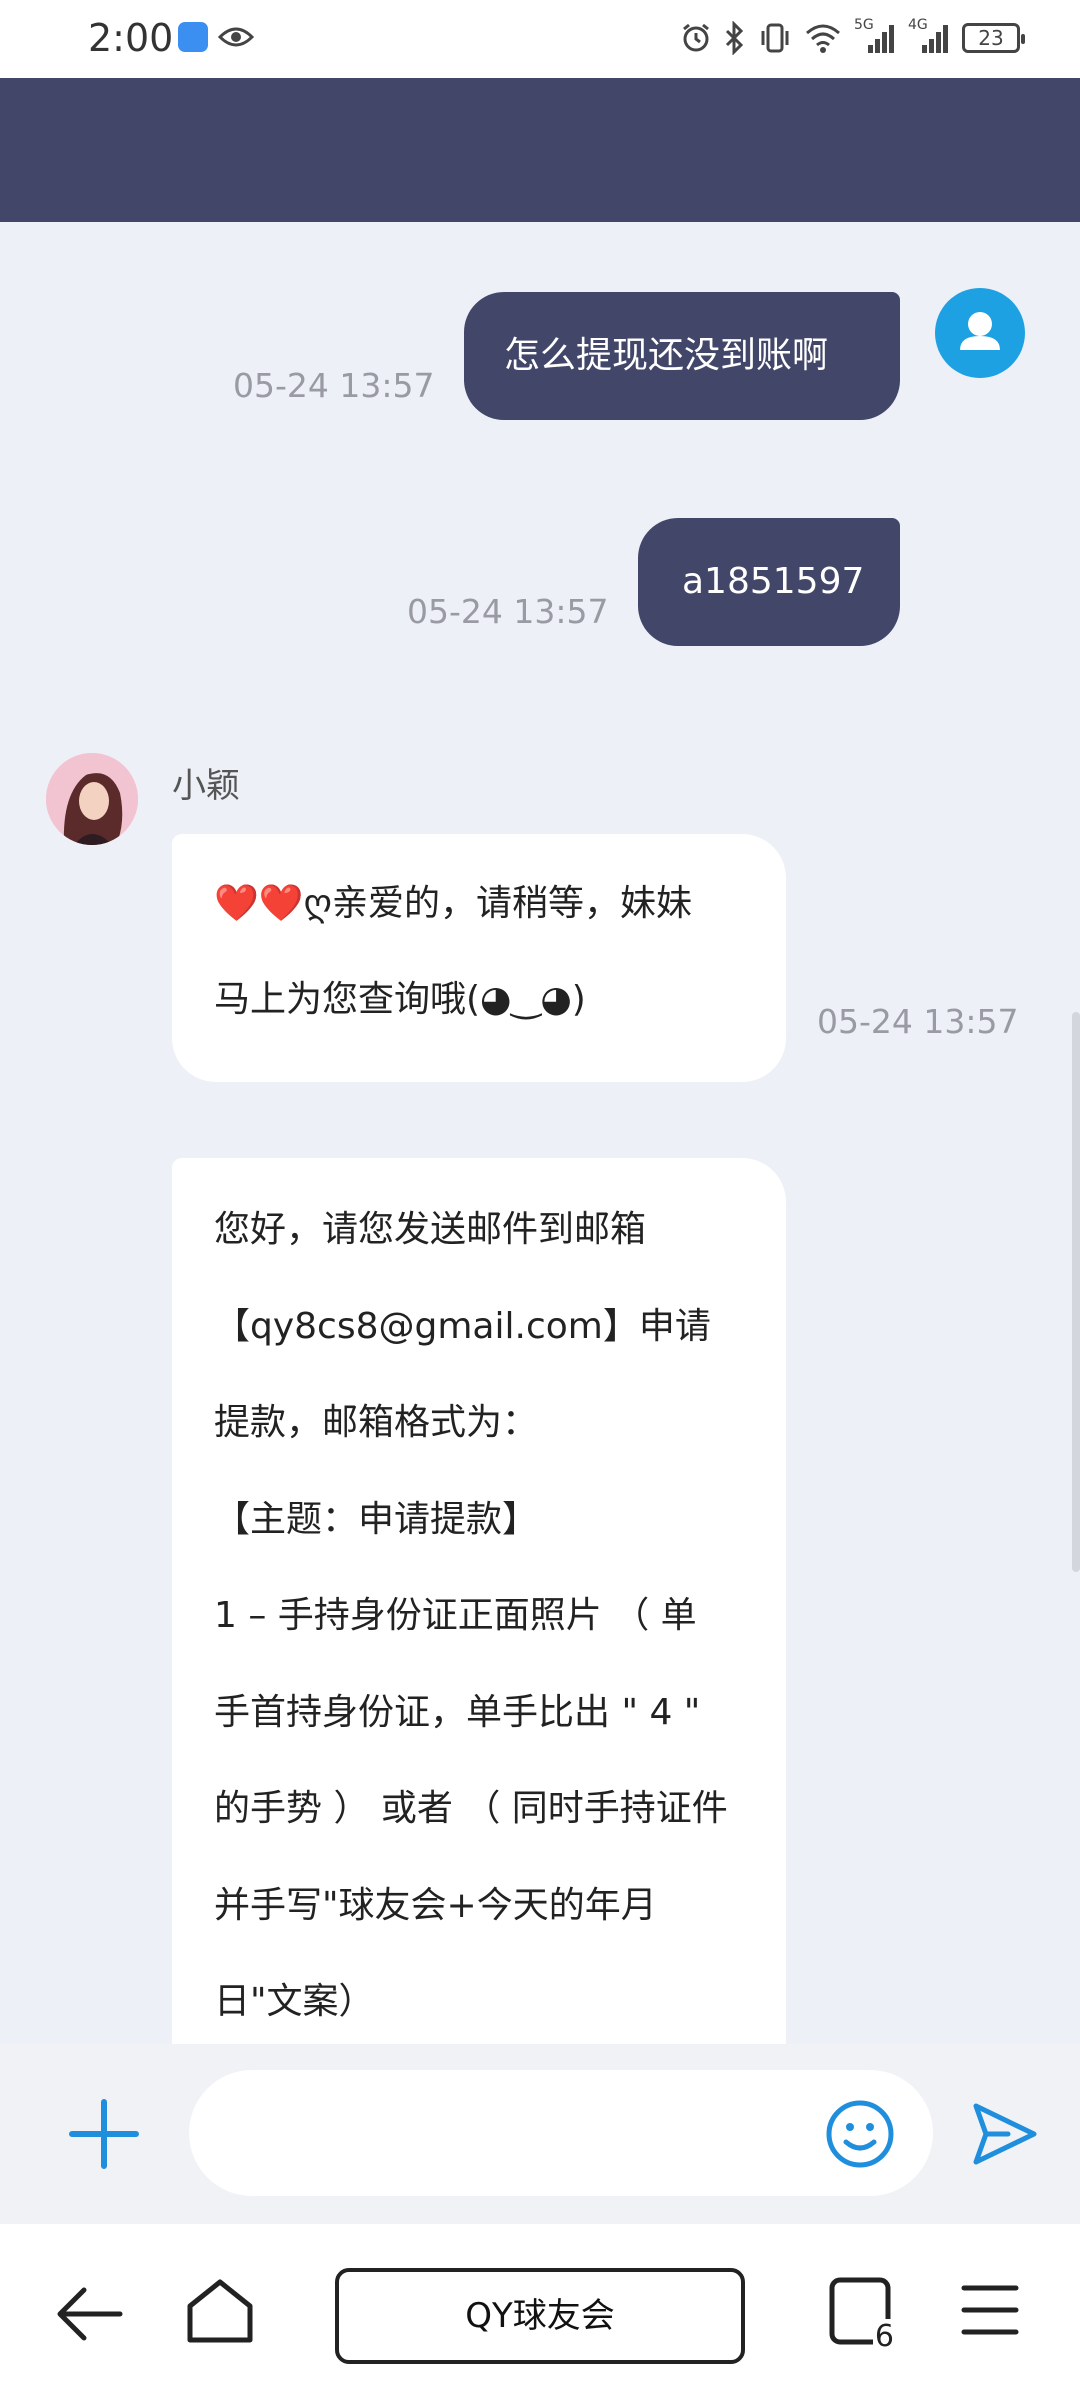  I want to click on signal-5g-icon: 5G, so click(875, 36).